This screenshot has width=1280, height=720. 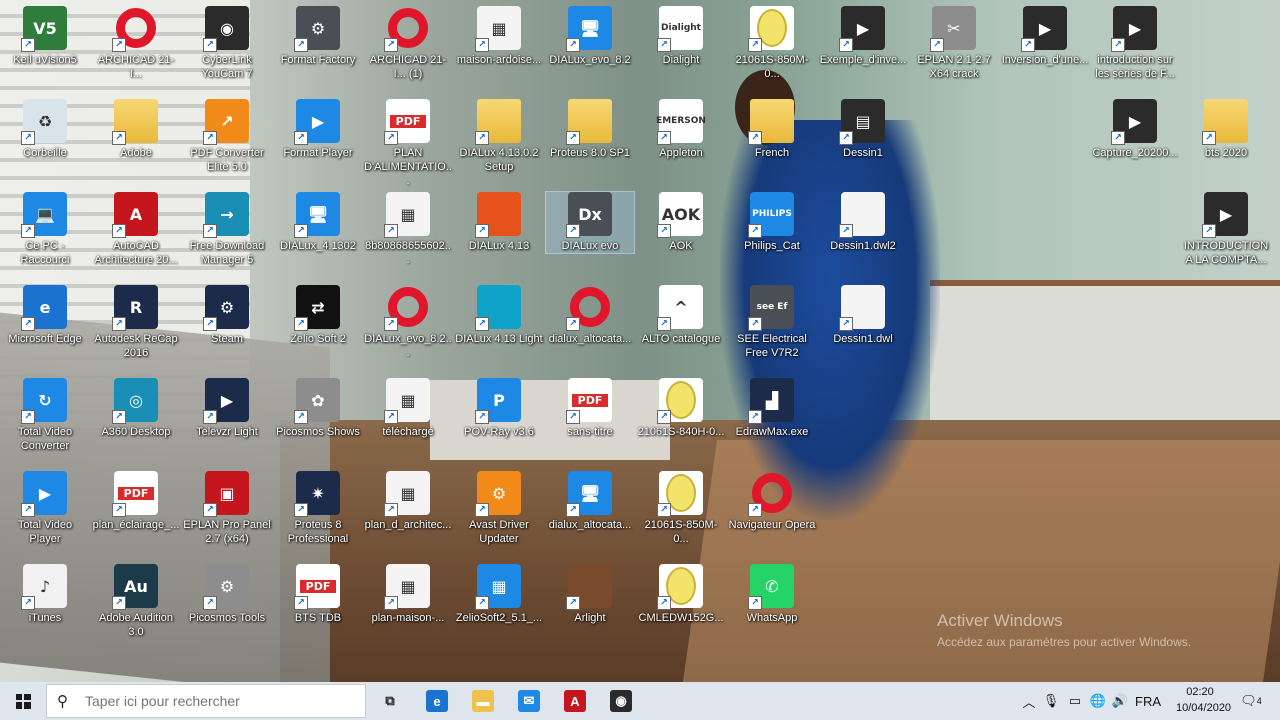 I want to click on desktop-icon: ♻ ↗ Corbeille, so click(x=45, y=129).